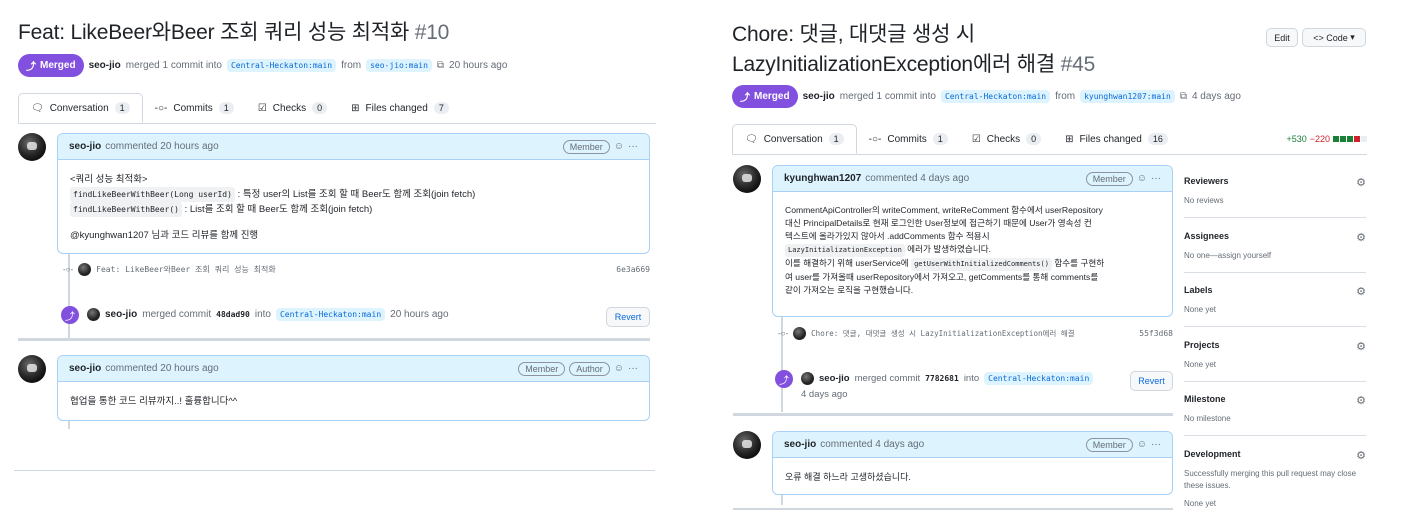  Describe the element at coordinates (1275, 252) in the screenshot. I see `sidebar-assignees: Assignees ⚙ No one—assign yourself` at that location.